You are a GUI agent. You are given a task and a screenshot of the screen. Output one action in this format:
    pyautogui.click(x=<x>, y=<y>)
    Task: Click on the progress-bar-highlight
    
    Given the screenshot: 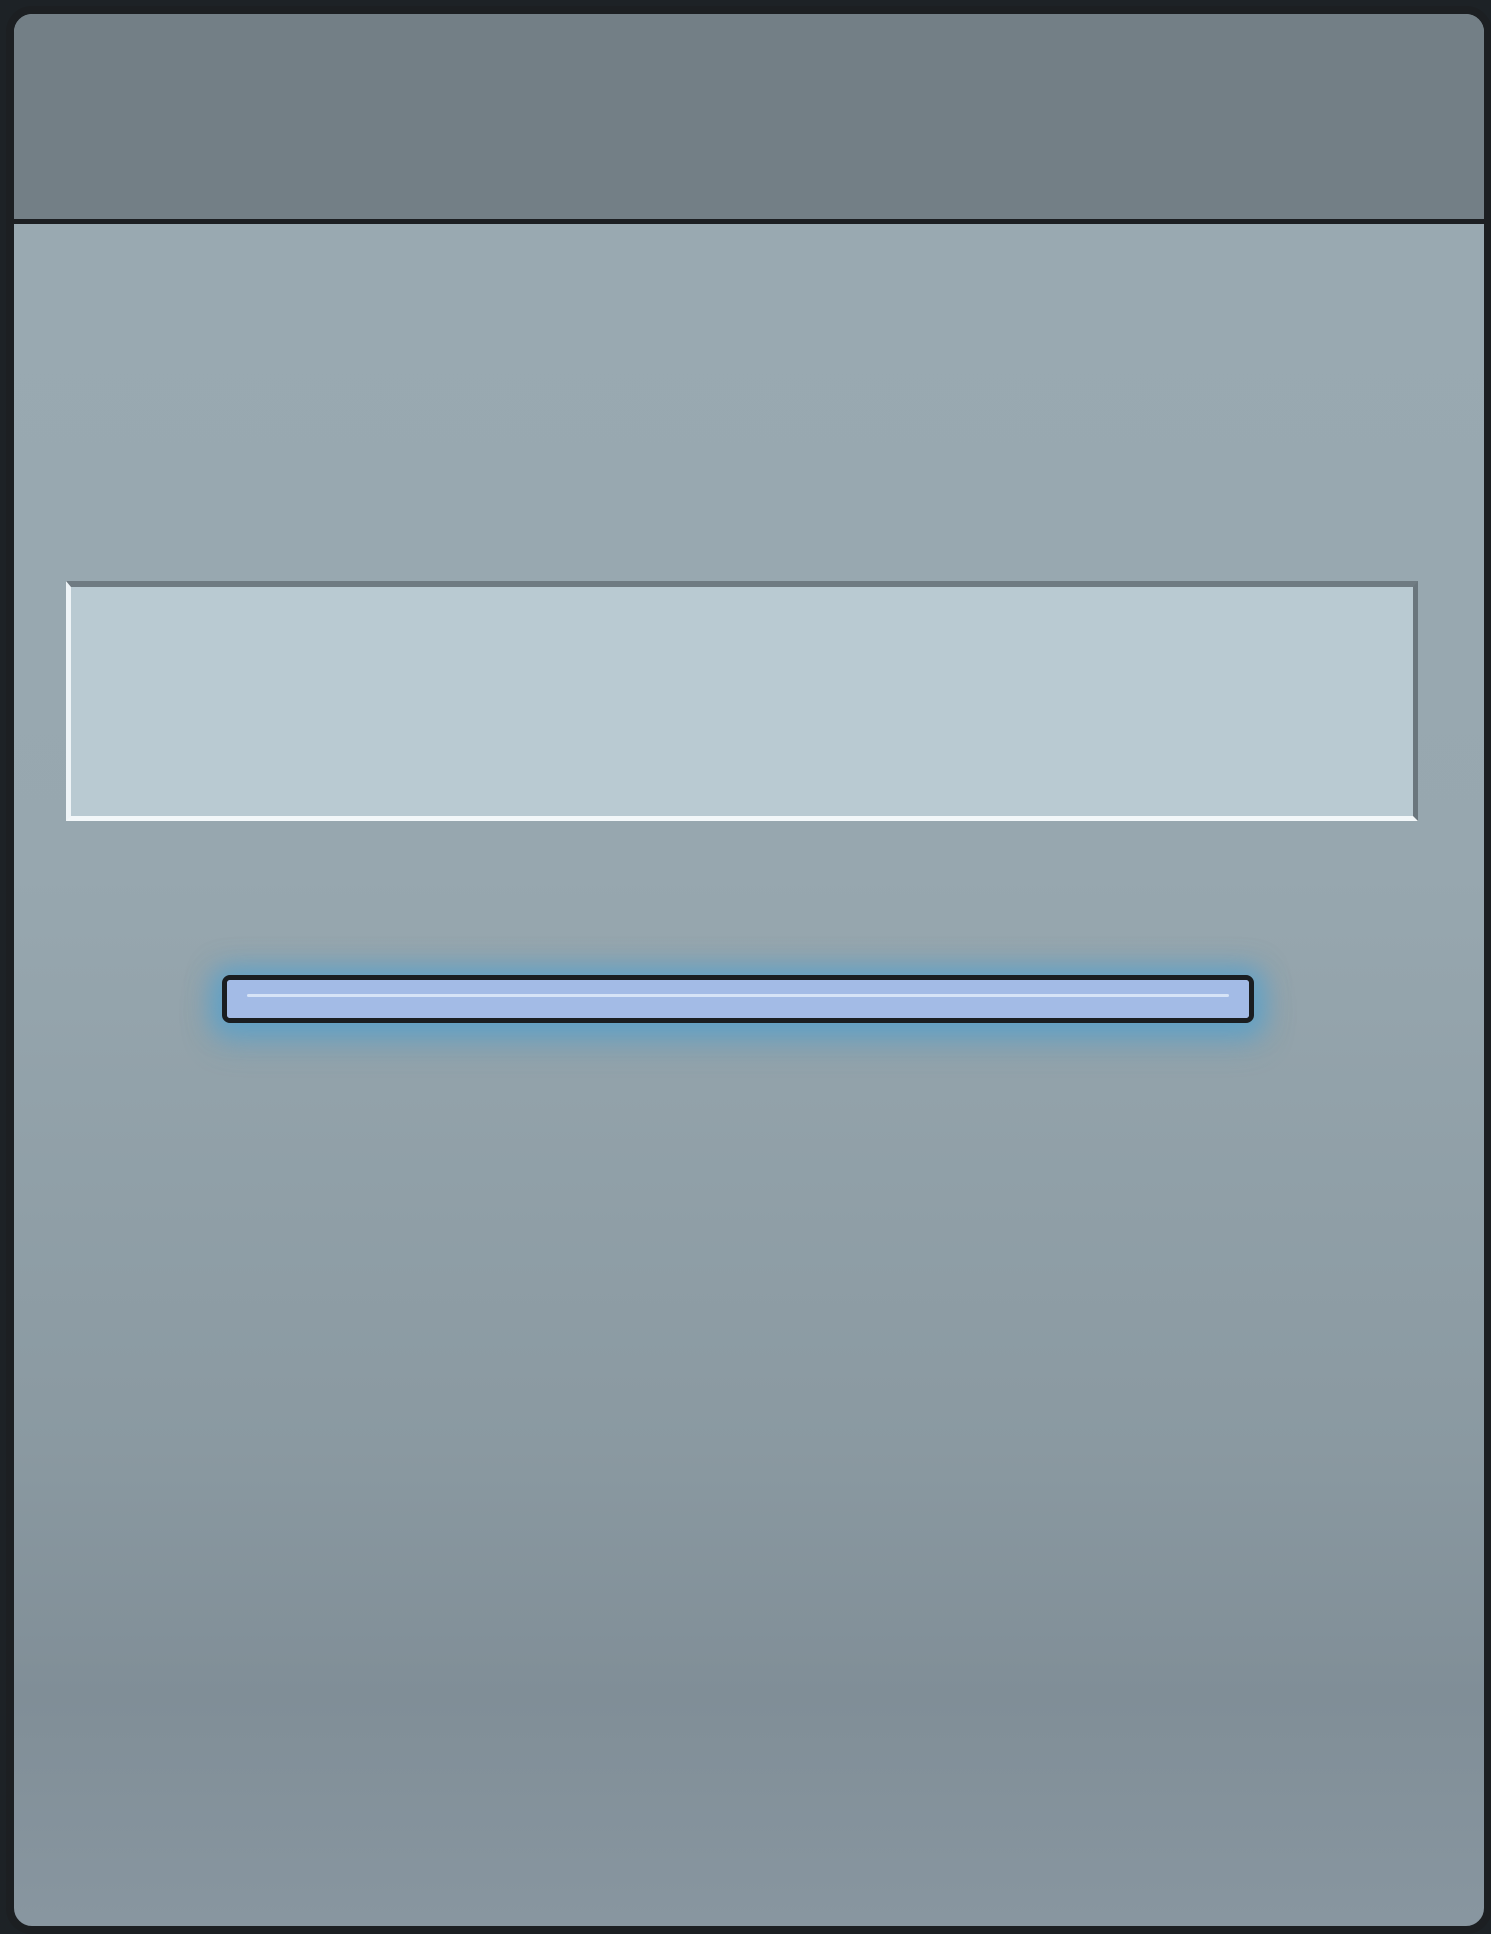 What is the action you would take?
    pyautogui.click(x=738, y=995)
    